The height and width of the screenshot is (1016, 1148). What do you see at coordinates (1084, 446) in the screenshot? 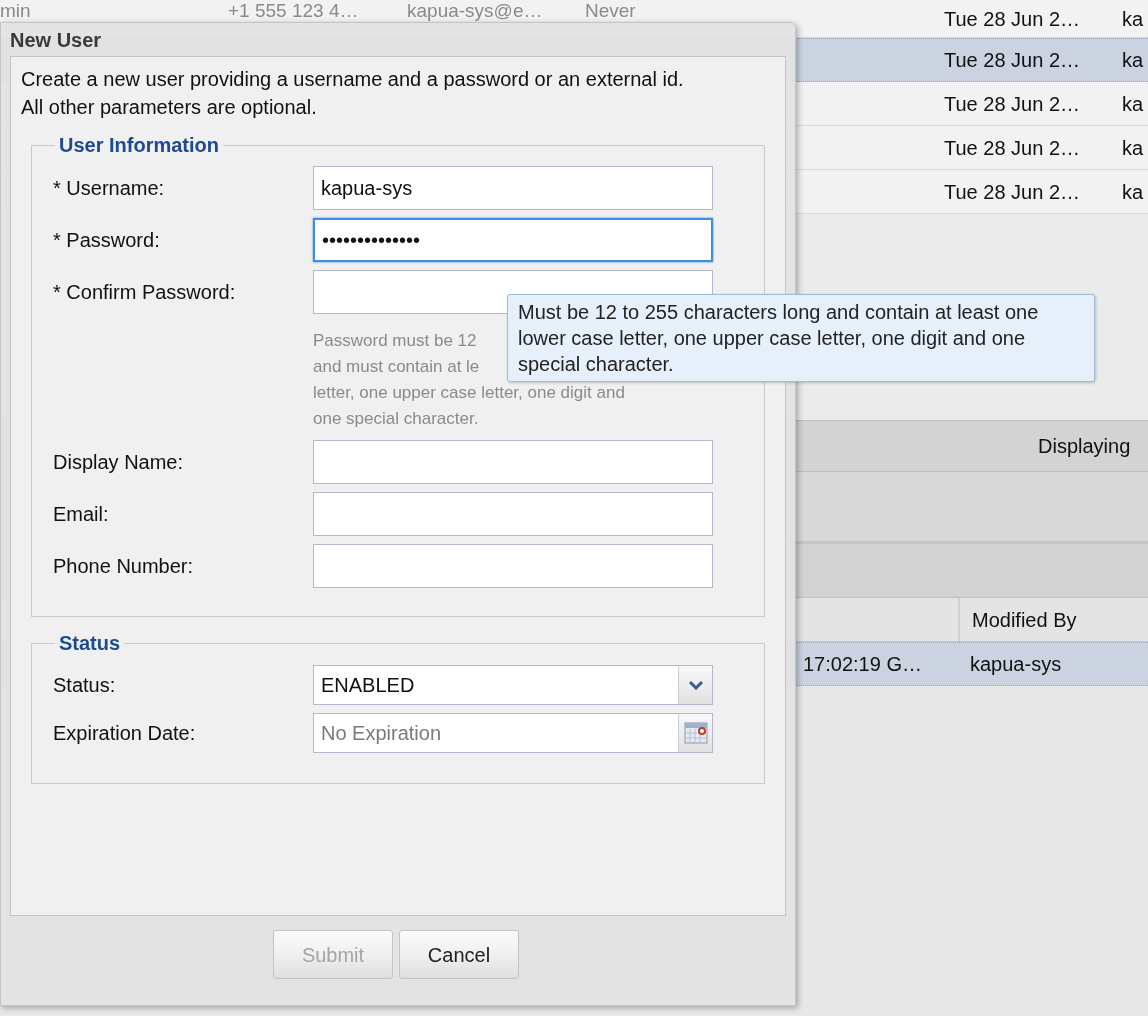
I see `paging-text: Displaying` at bounding box center [1084, 446].